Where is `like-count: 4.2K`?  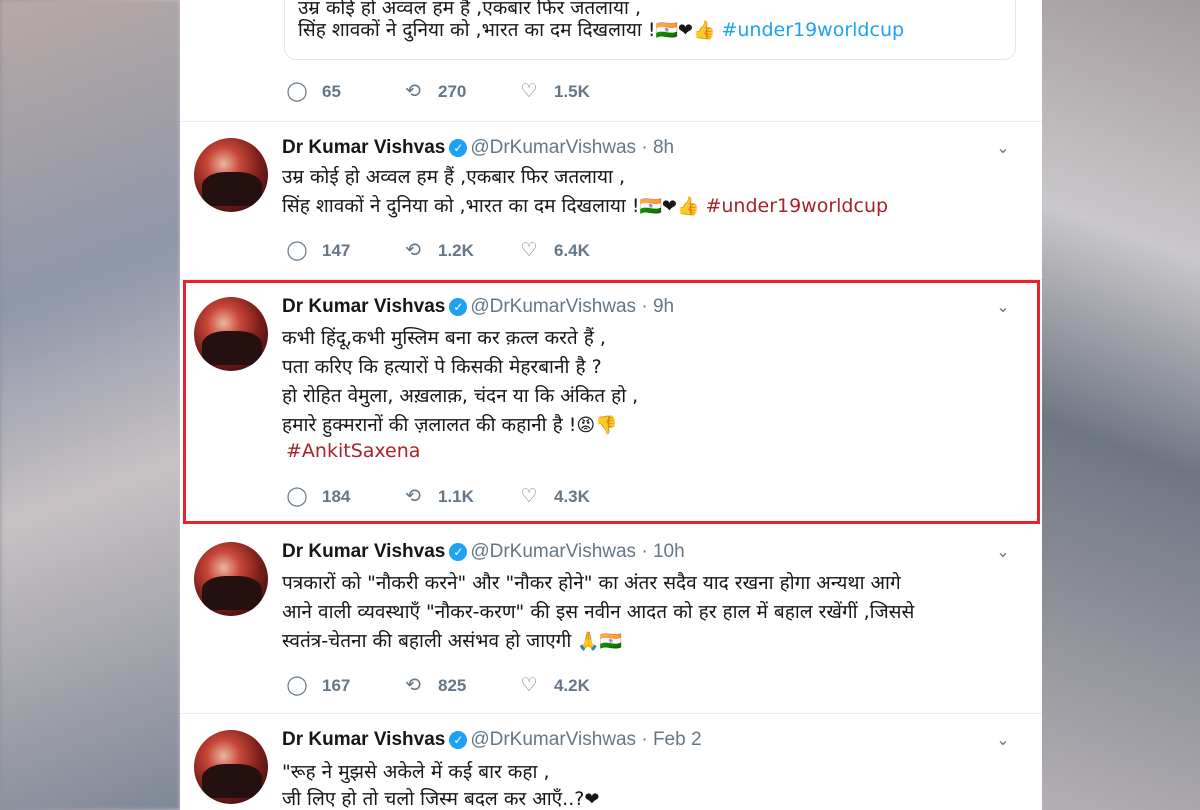 like-count: 4.2K is located at coordinates (572, 685).